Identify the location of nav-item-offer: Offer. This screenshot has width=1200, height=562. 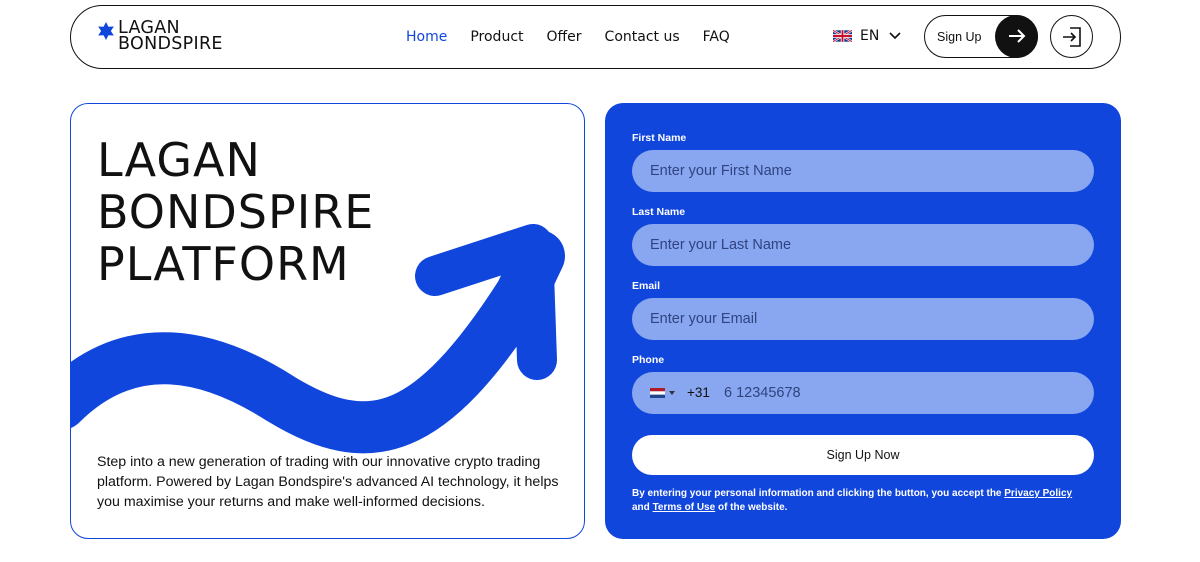
(564, 37).